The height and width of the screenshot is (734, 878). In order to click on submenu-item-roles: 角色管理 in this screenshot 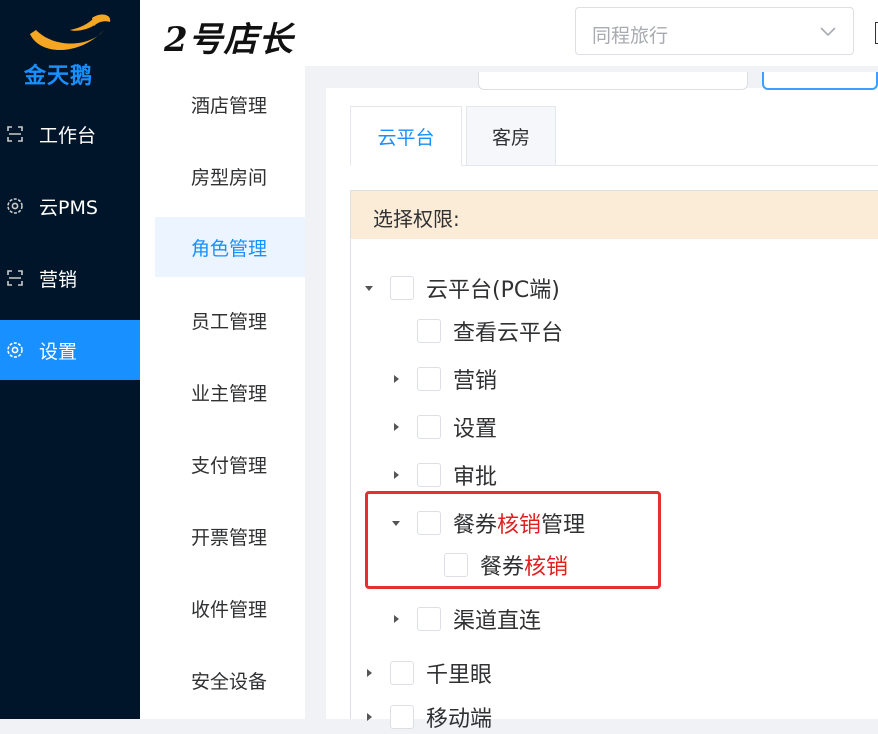, I will do `click(230, 247)`.